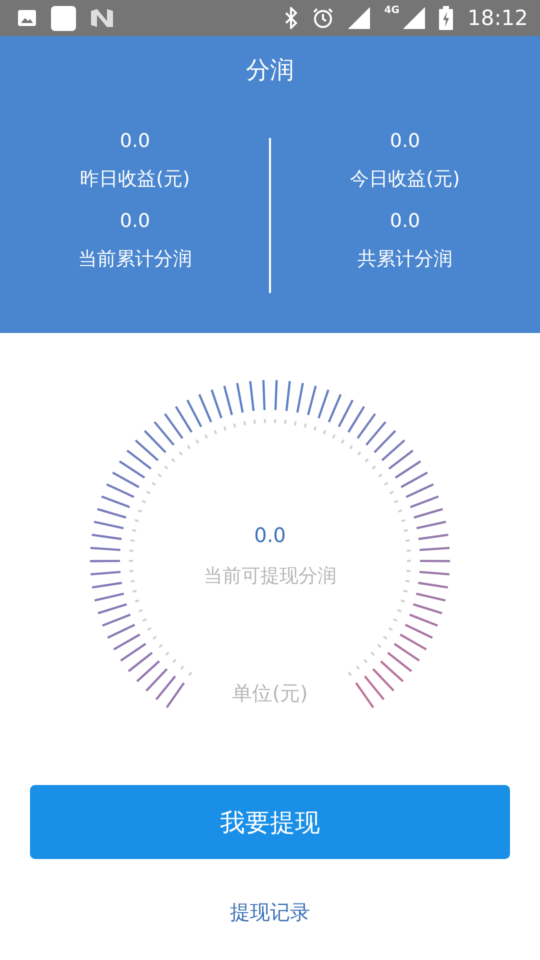 This screenshot has width=540, height=960. I want to click on balance-value: 0.0, so click(270, 535).